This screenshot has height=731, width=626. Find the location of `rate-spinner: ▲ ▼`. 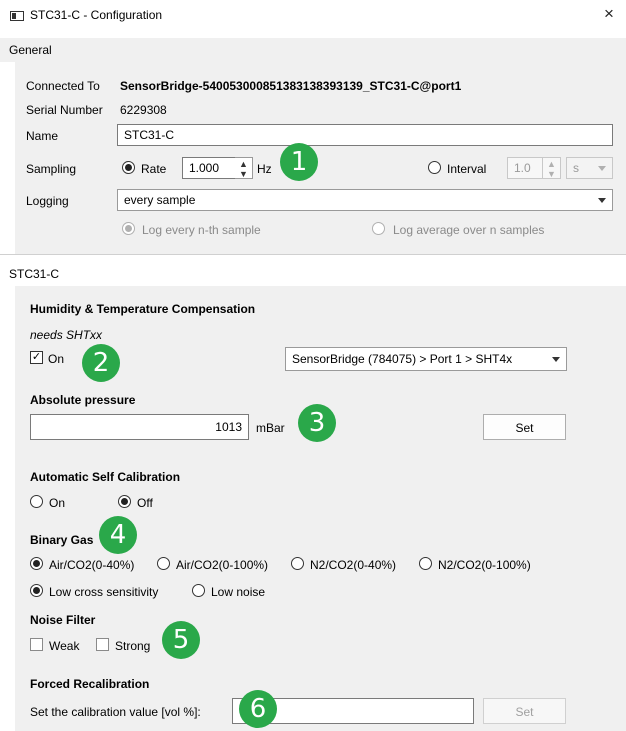

rate-spinner: ▲ ▼ is located at coordinates (244, 168).